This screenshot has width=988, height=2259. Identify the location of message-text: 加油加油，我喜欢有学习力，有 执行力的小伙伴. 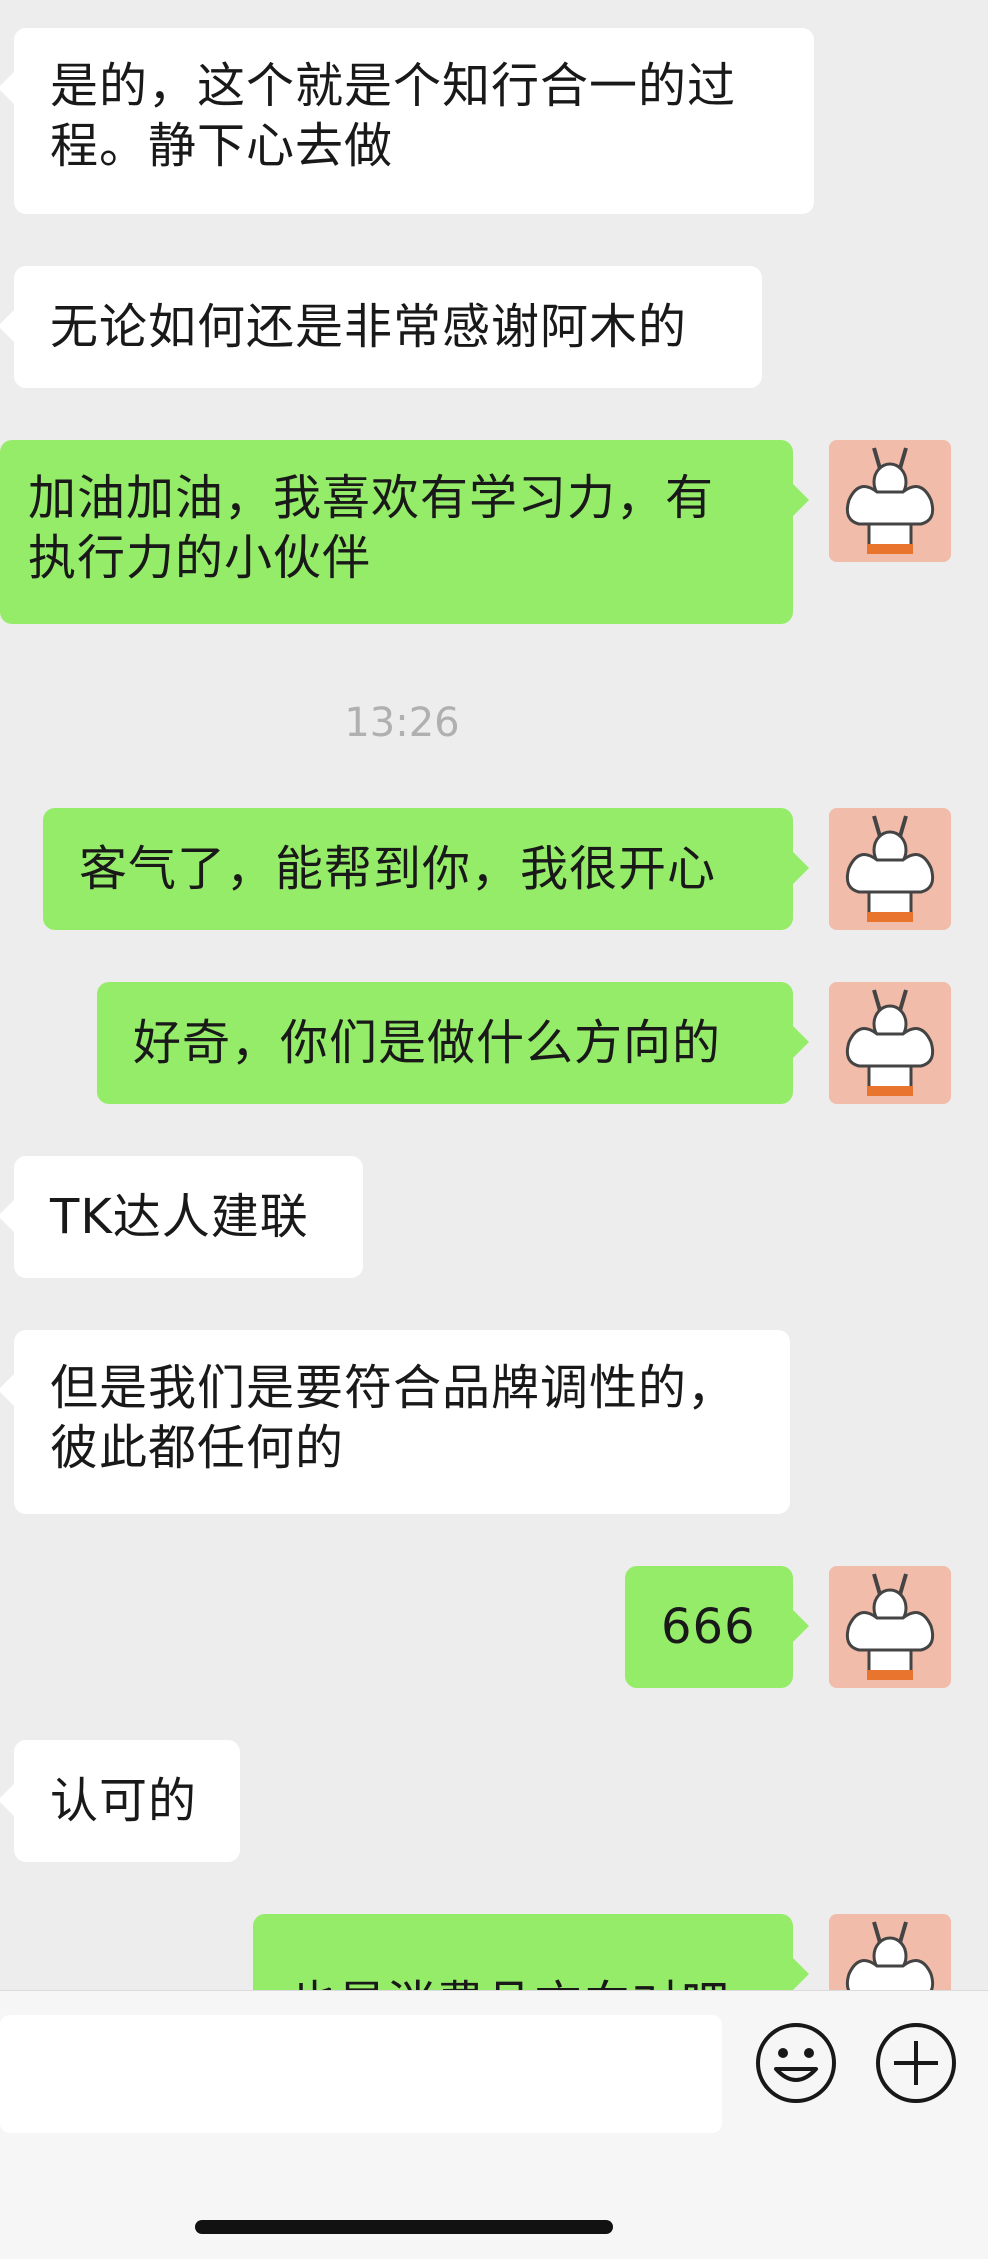
(371, 528).